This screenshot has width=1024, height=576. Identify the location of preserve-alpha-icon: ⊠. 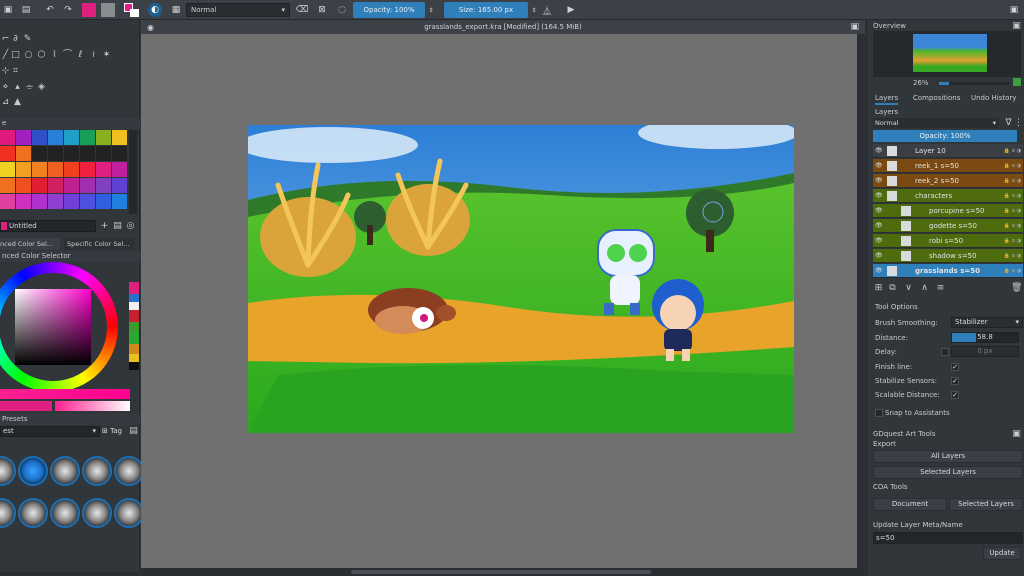
(322, 10).